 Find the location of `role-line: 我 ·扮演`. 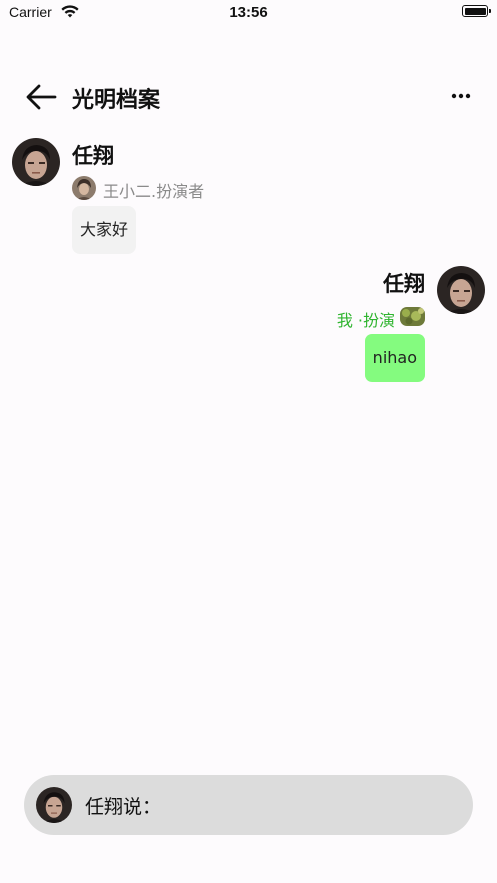

role-line: 我 ·扮演 is located at coordinates (365, 317).